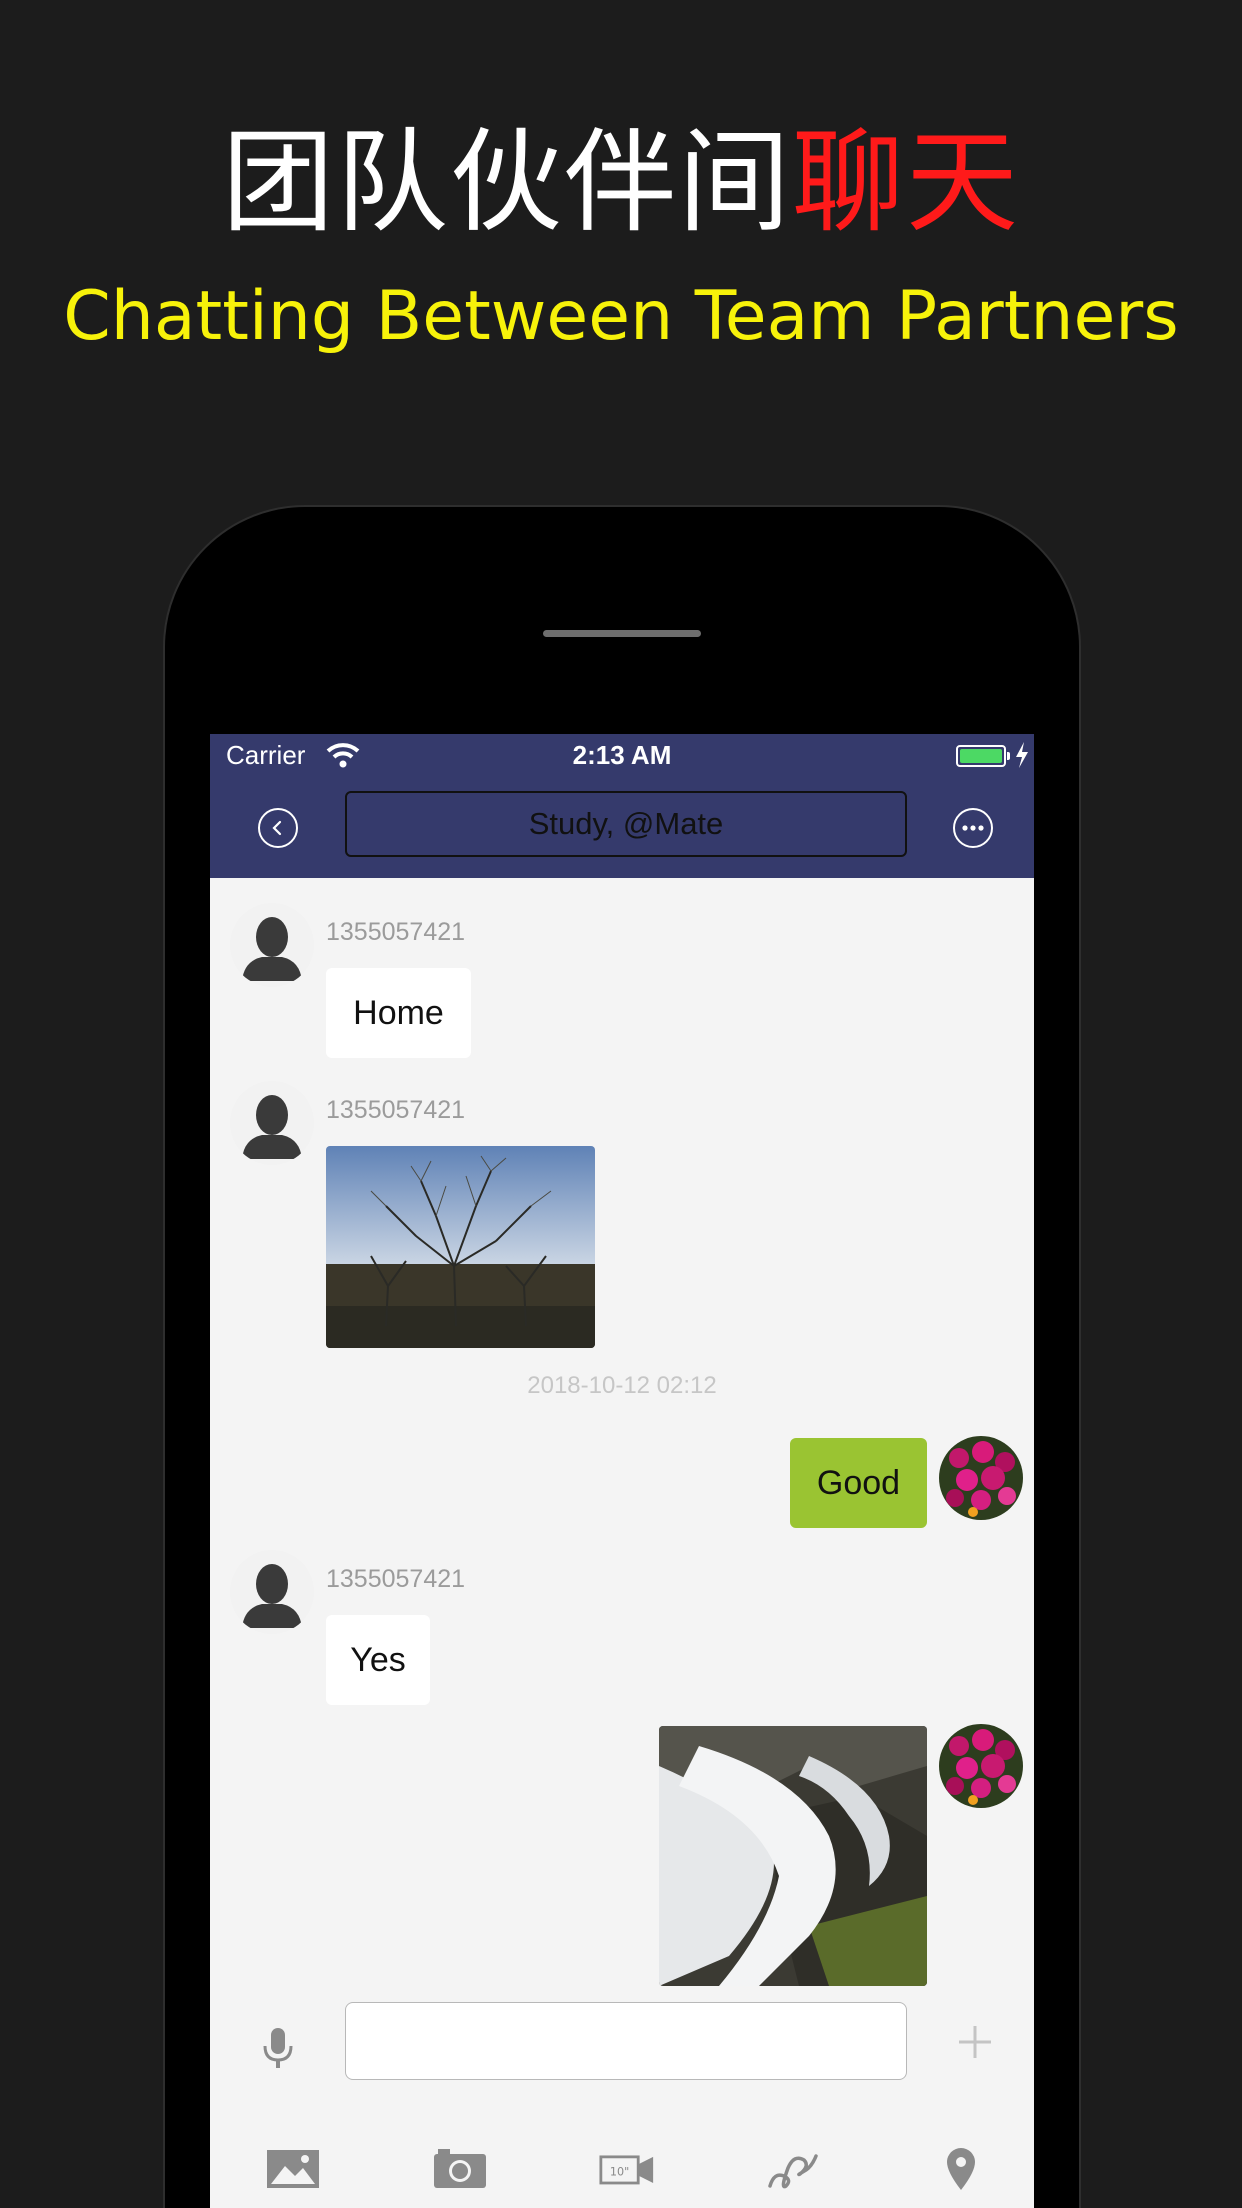 This screenshot has width=1242, height=2208. I want to click on hero-title-chinese-accent: 聊天, so click(906, 183).